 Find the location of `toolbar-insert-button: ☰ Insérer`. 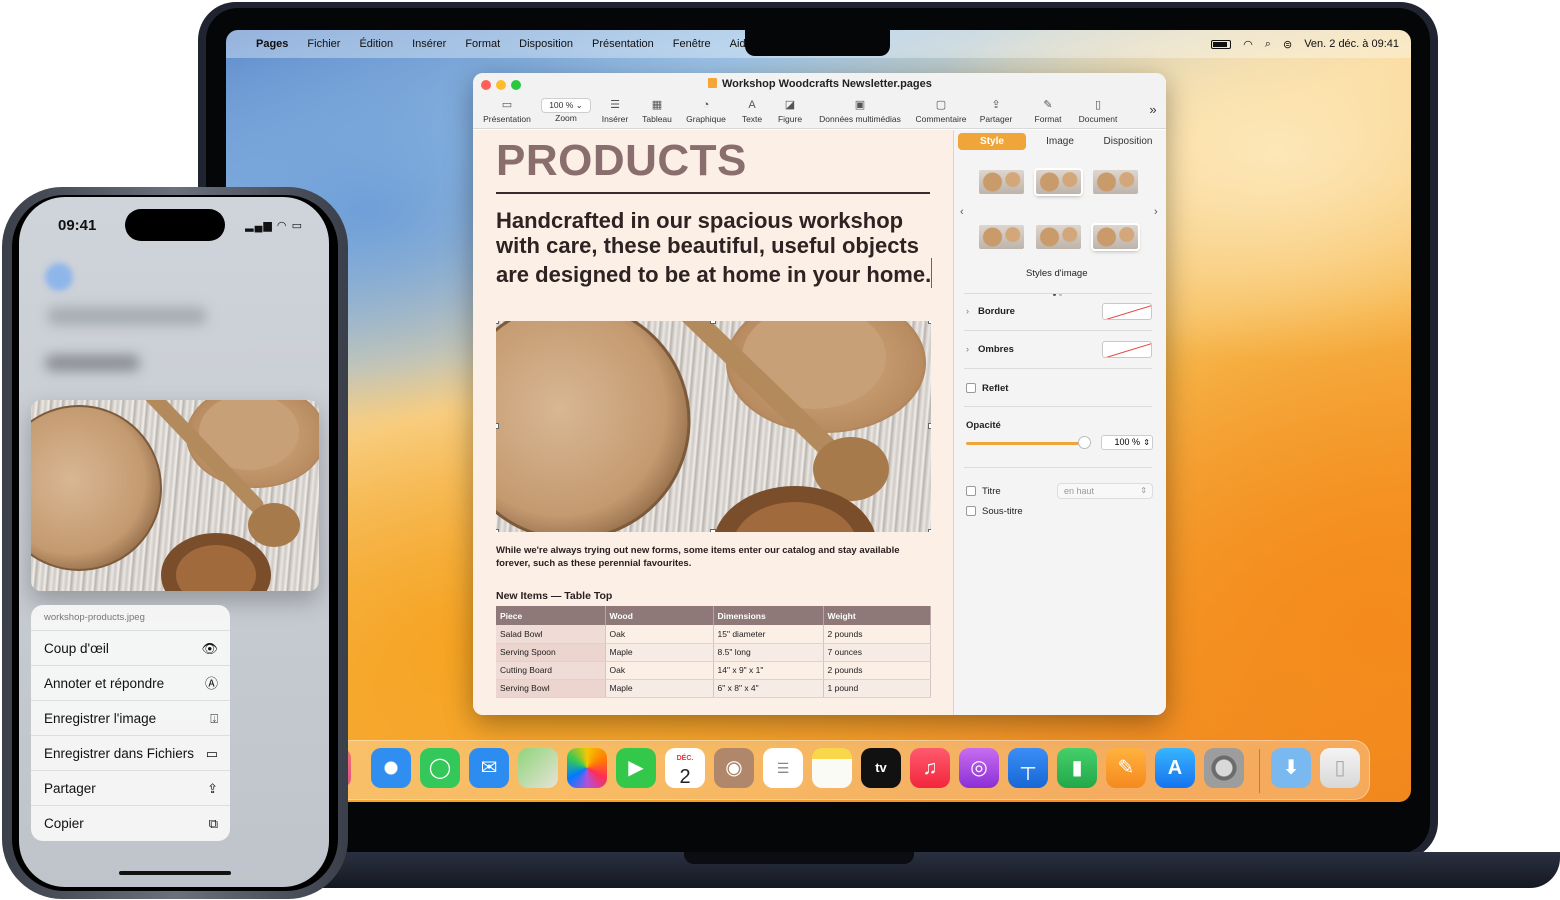

toolbar-insert-button: ☰ Insérer is located at coordinates (615, 110).